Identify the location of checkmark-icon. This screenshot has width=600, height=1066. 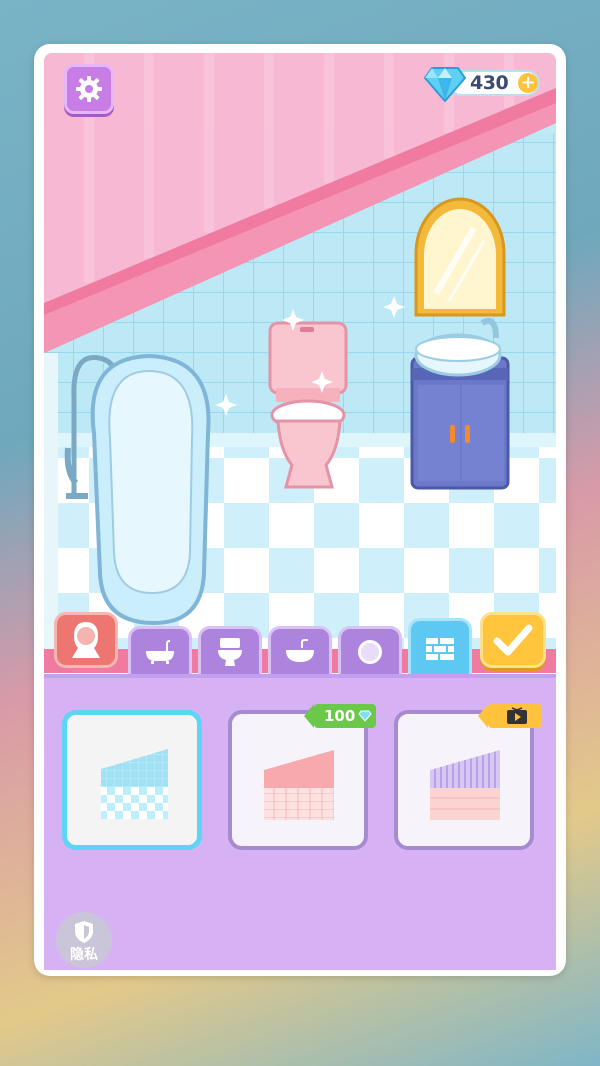
(513, 640).